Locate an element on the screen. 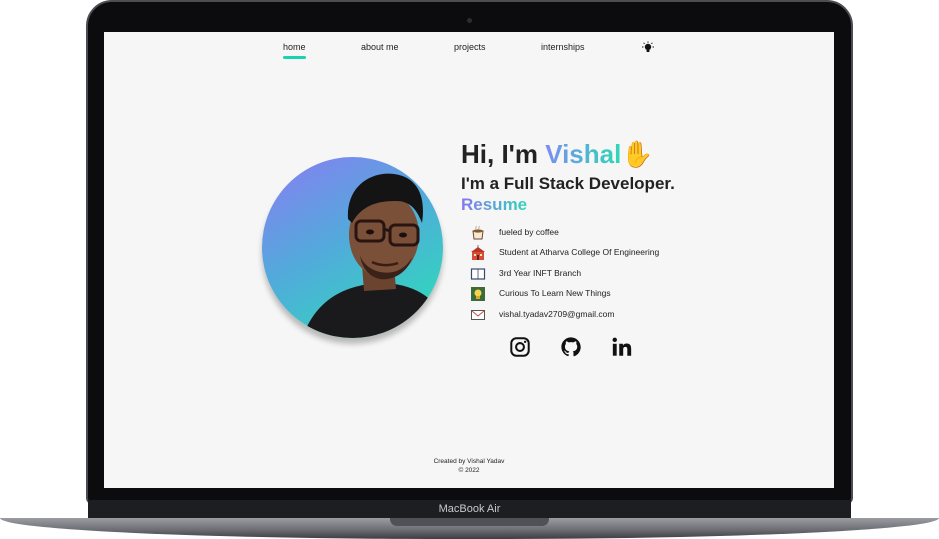 The image size is (939, 539). greeting-text: Hi, I'm is located at coordinates (503, 154).